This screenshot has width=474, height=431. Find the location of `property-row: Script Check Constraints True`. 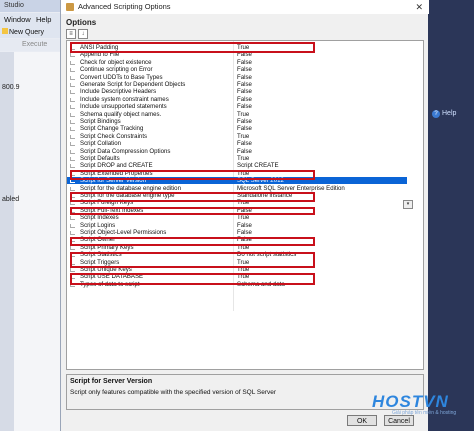

property-row: Script Check Constraints True is located at coordinates (237, 136).